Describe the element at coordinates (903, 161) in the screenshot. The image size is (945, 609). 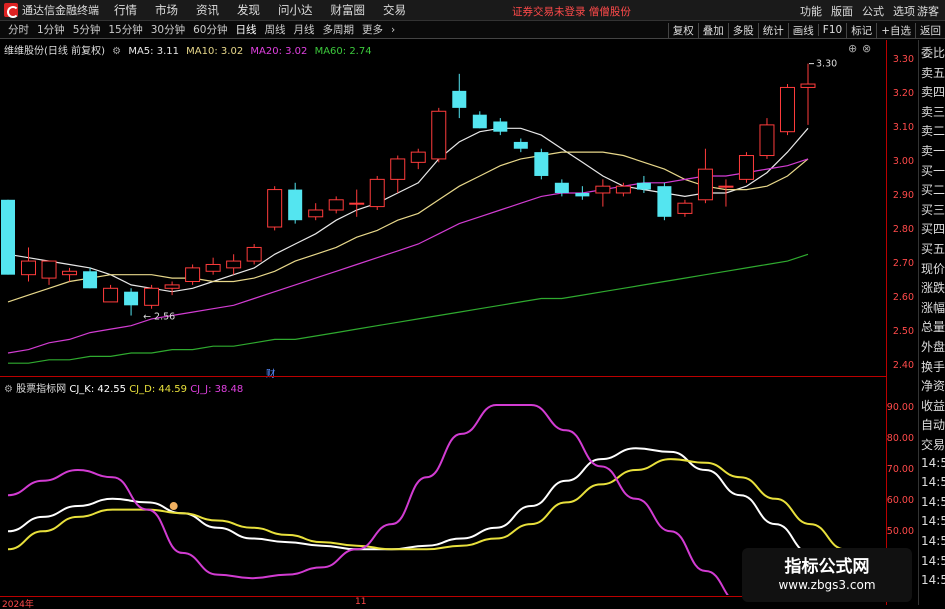
I see `y-tick: 3.00` at that location.